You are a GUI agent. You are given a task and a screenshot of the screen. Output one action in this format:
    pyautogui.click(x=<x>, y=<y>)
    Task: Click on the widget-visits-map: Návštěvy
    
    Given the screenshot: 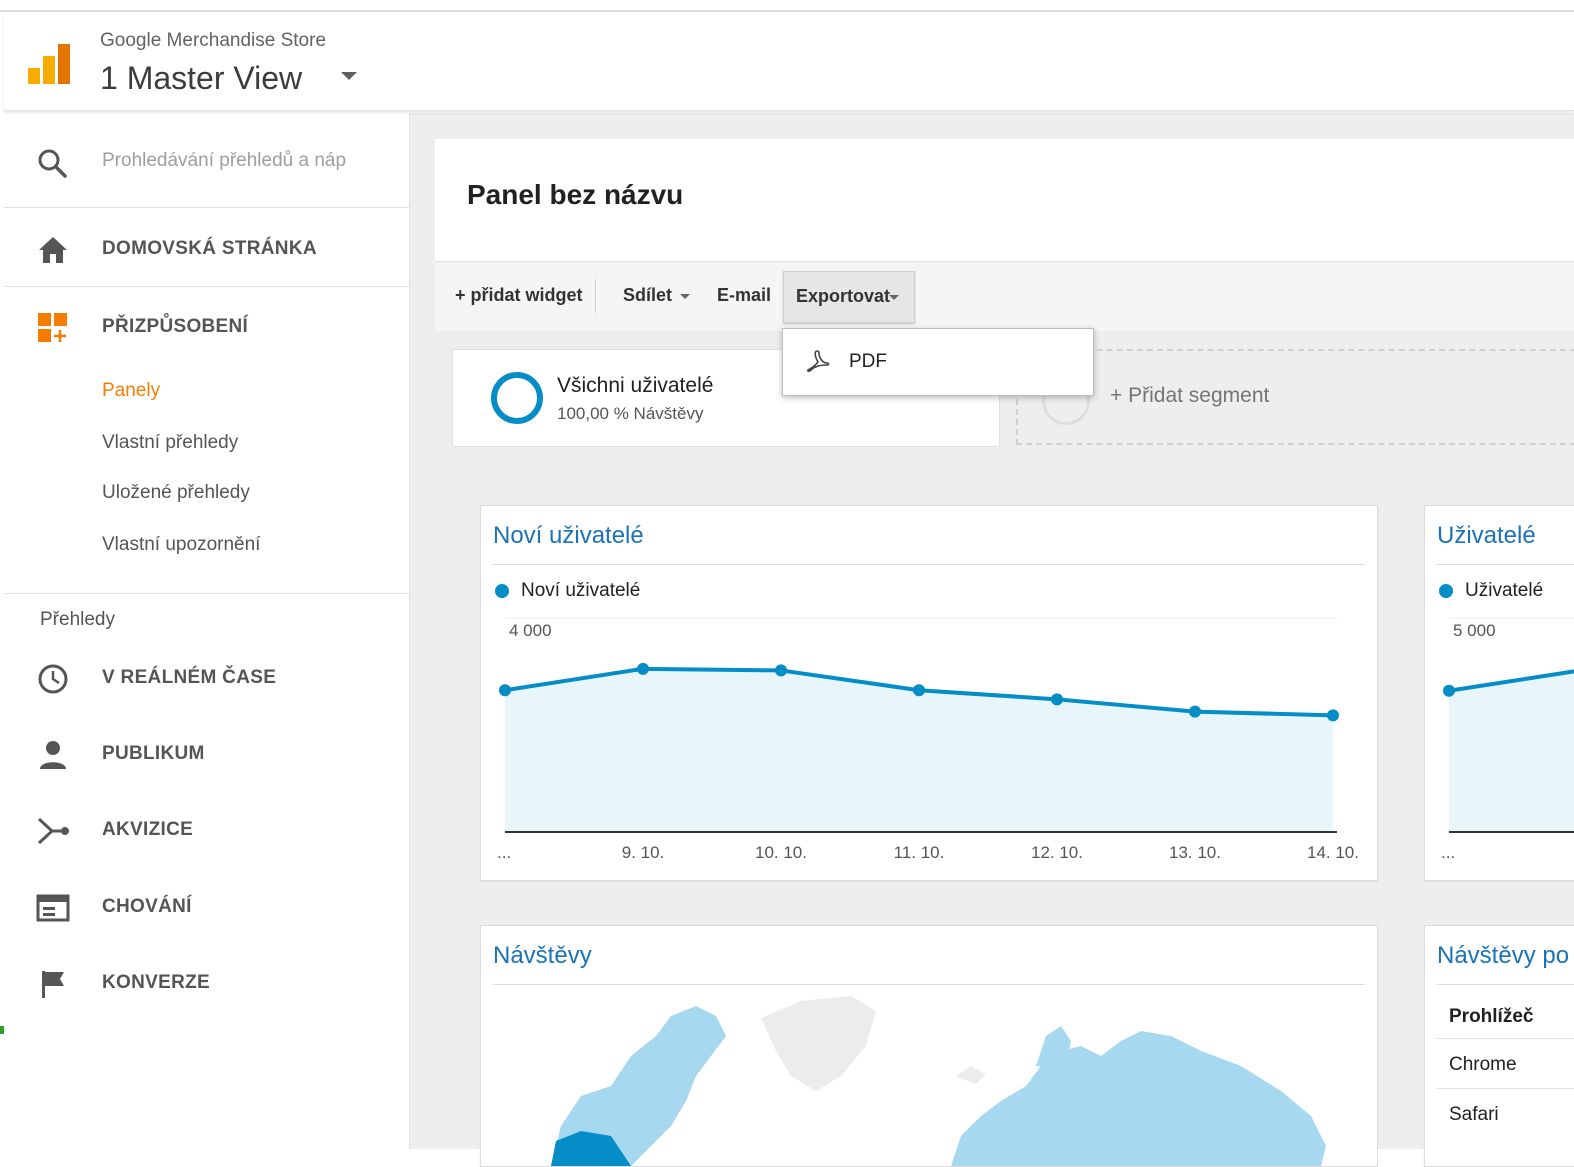 What is the action you would take?
    pyautogui.click(x=929, y=1046)
    